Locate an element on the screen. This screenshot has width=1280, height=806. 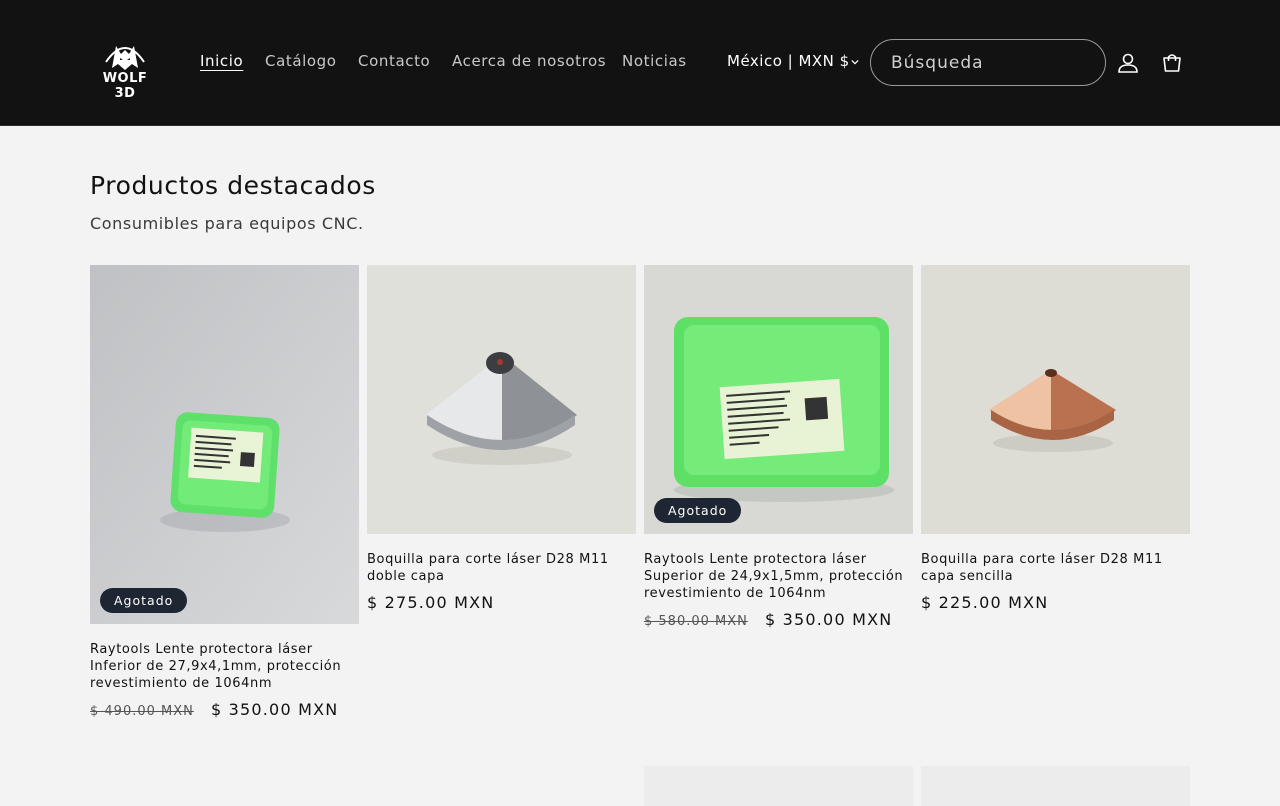
nav-item-inicio: Inicio is located at coordinates (221, 61).